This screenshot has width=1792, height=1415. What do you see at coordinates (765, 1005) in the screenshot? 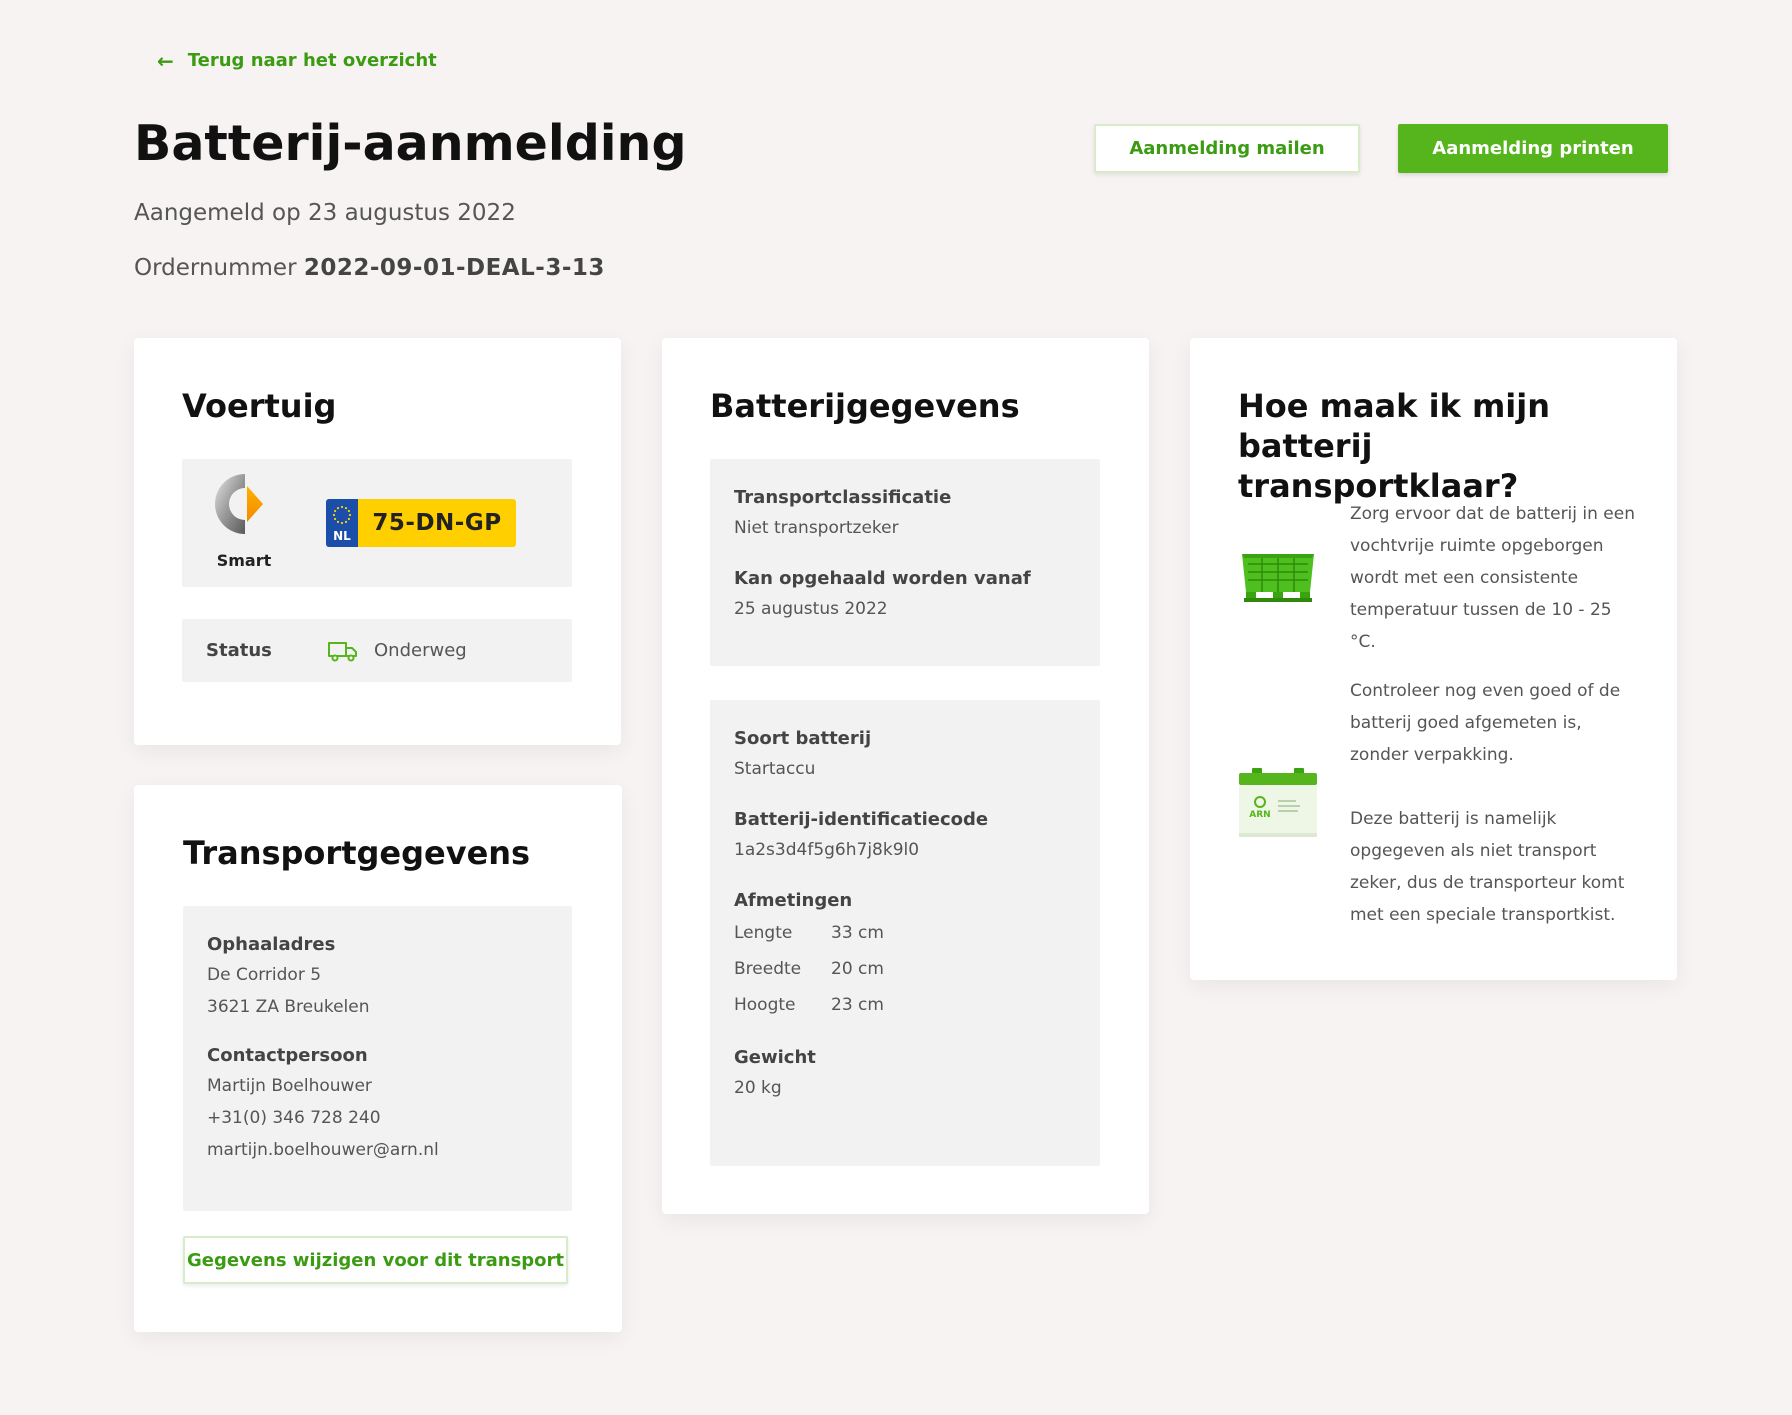
I see `dimension-label: Hoogte` at bounding box center [765, 1005].